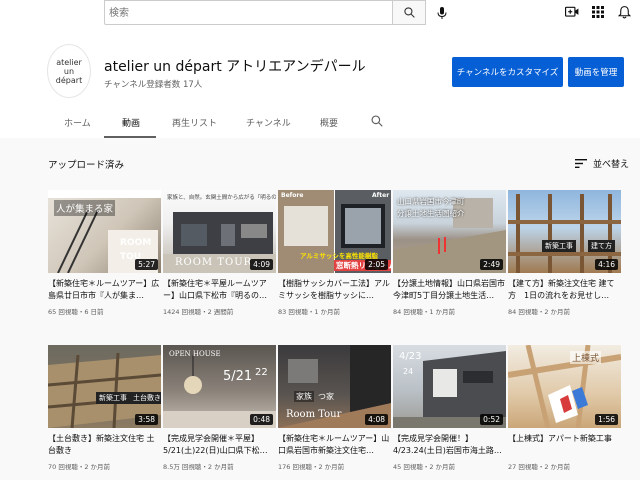 This screenshot has height=480, width=640. Describe the element at coordinates (146, 264) in the screenshot. I see `video-duration: 5:27` at that location.